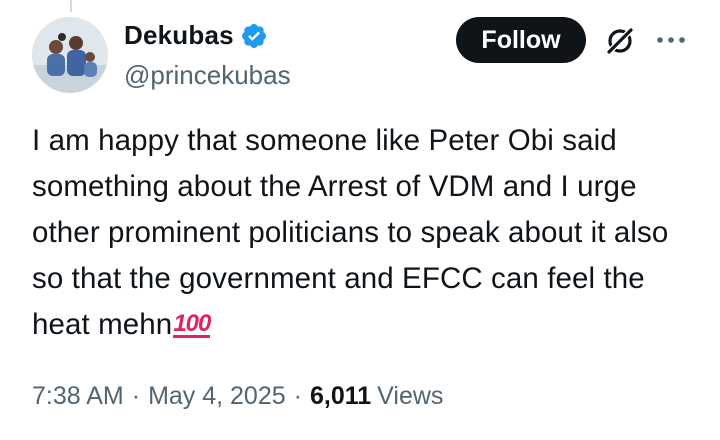 The width and height of the screenshot is (720, 440). I want to click on tweet-date: May 4, 2025, so click(217, 396).